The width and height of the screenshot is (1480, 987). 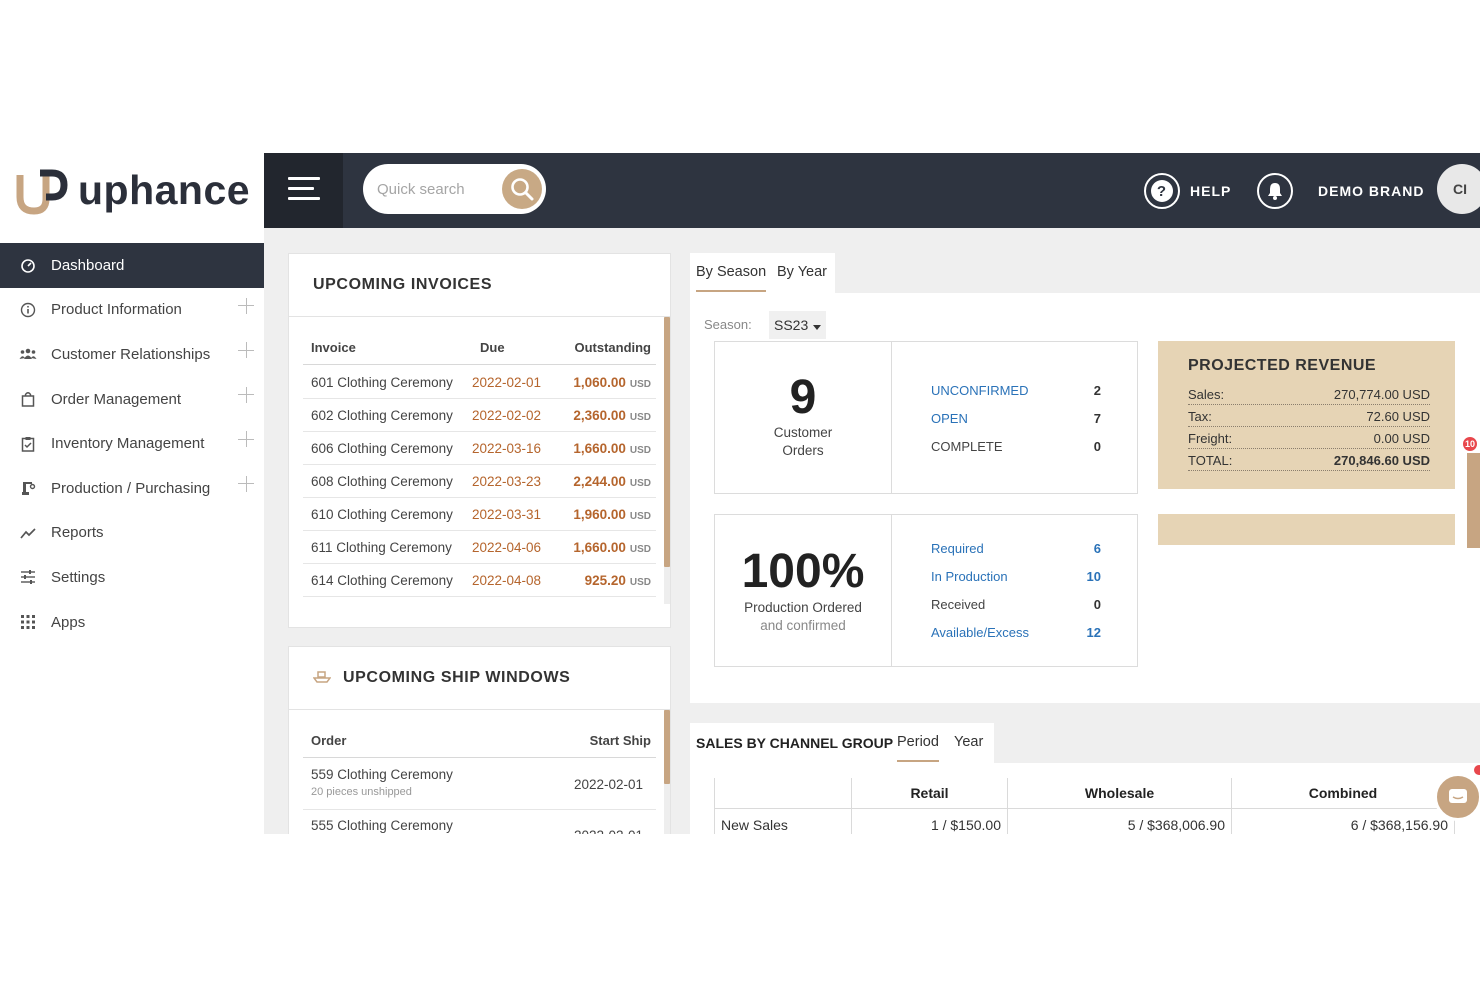 I want to click on sidebar-item-order-management: Order Management, so click(x=132, y=399).